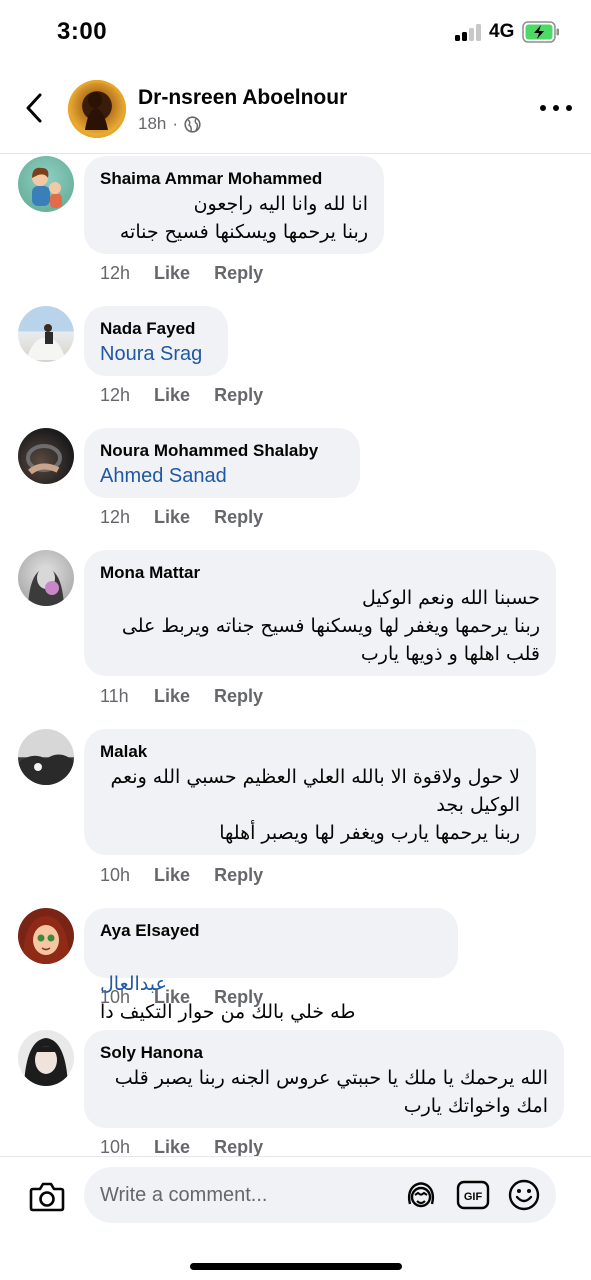  I want to click on post-meta: 18h ·, so click(169, 124).